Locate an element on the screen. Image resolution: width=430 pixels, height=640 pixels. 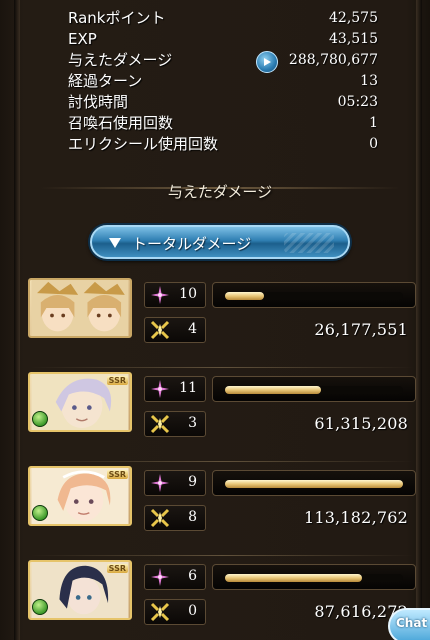
ougi-count: 9 is located at coordinates (192, 482).